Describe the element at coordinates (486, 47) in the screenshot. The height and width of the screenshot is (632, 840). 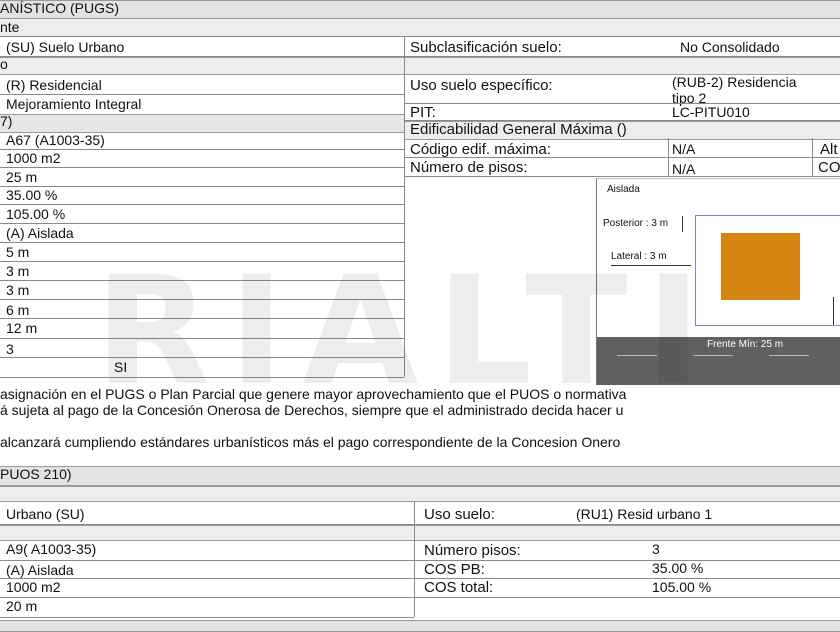
I see `subclasificacion-label: Subclasificación suelo:` at that location.